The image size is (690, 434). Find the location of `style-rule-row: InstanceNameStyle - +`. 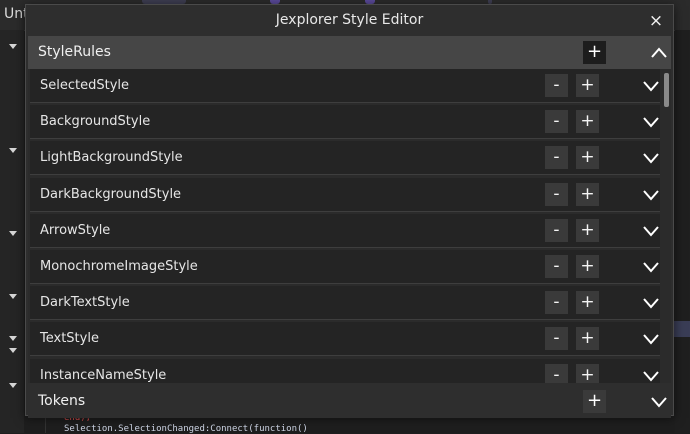

style-rule-row: InstanceNameStyle - + is located at coordinates (345, 370).